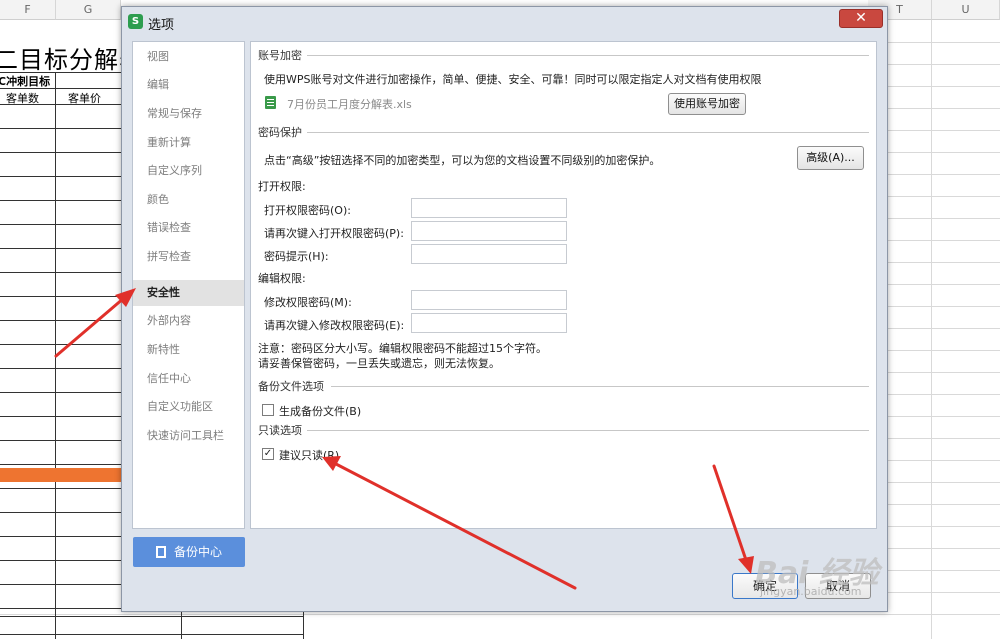 This screenshot has height=639, width=1000. I want to click on sheet-header-price: 客单价, so click(84, 98).